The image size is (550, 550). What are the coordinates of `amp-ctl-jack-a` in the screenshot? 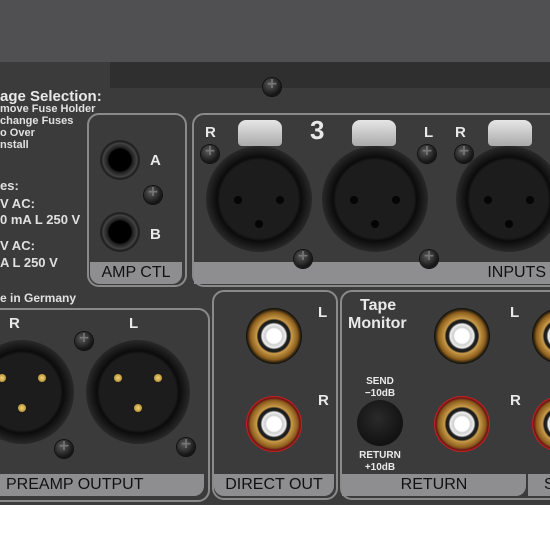 It's located at (120, 160).